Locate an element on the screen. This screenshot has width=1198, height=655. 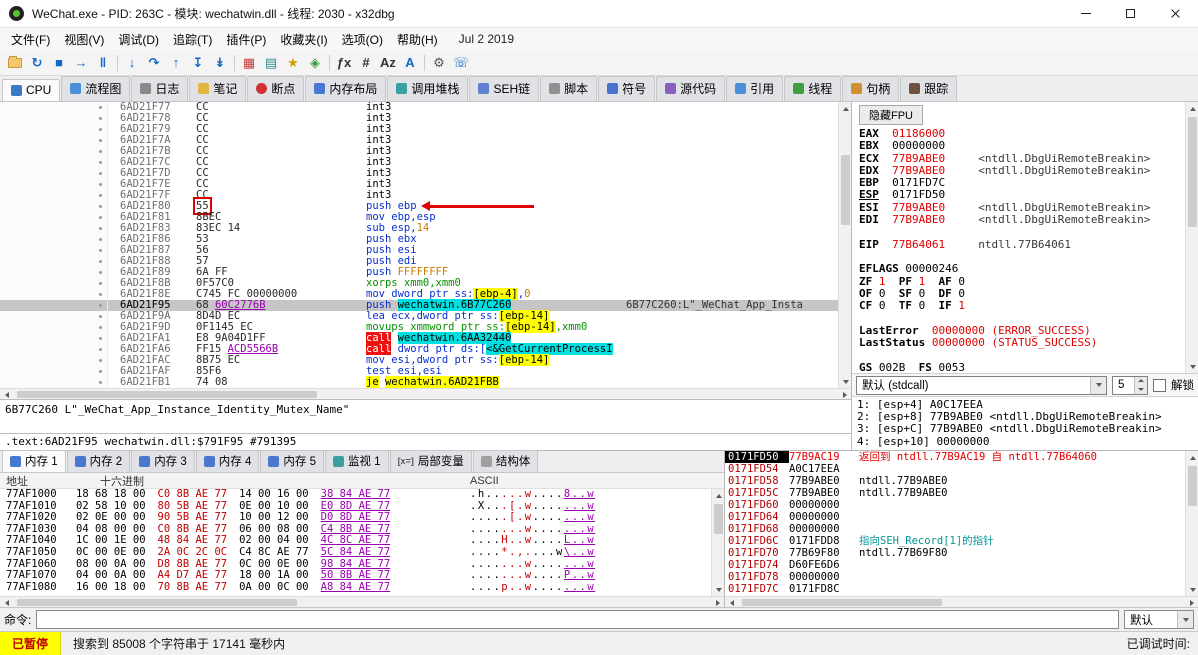
register-line: GS 002B FS 0053 is located at coordinates (1022, 367).